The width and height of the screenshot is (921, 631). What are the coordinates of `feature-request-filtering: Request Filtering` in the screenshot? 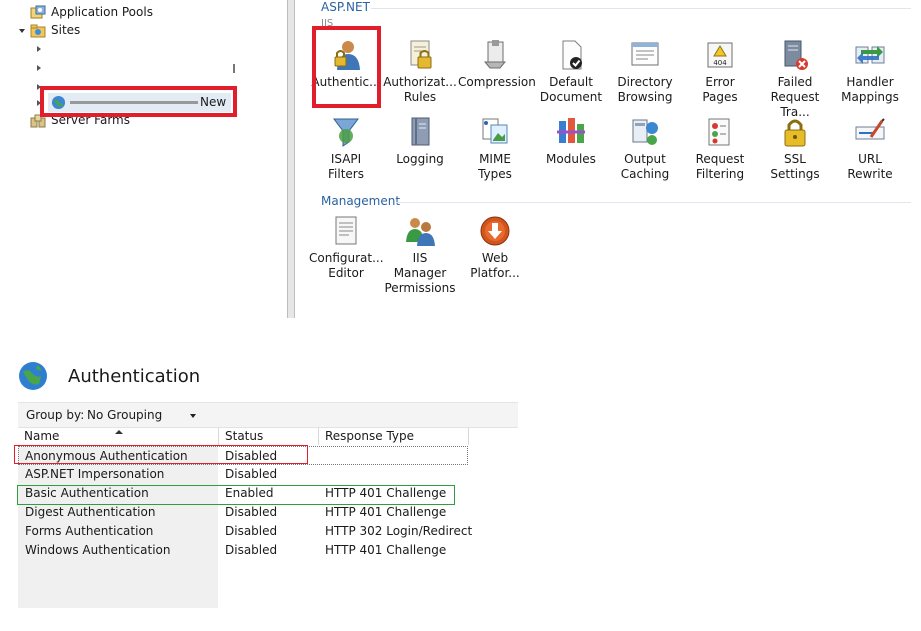 It's located at (720, 148).